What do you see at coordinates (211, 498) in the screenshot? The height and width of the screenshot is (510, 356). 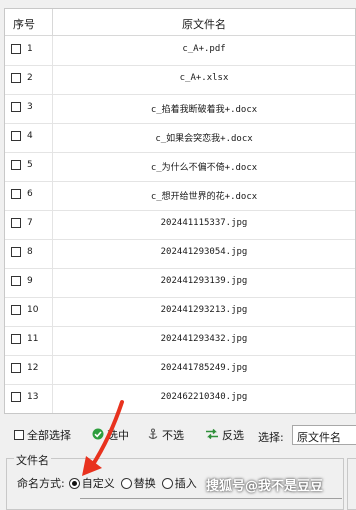 I see `divider-line` at bounding box center [211, 498].